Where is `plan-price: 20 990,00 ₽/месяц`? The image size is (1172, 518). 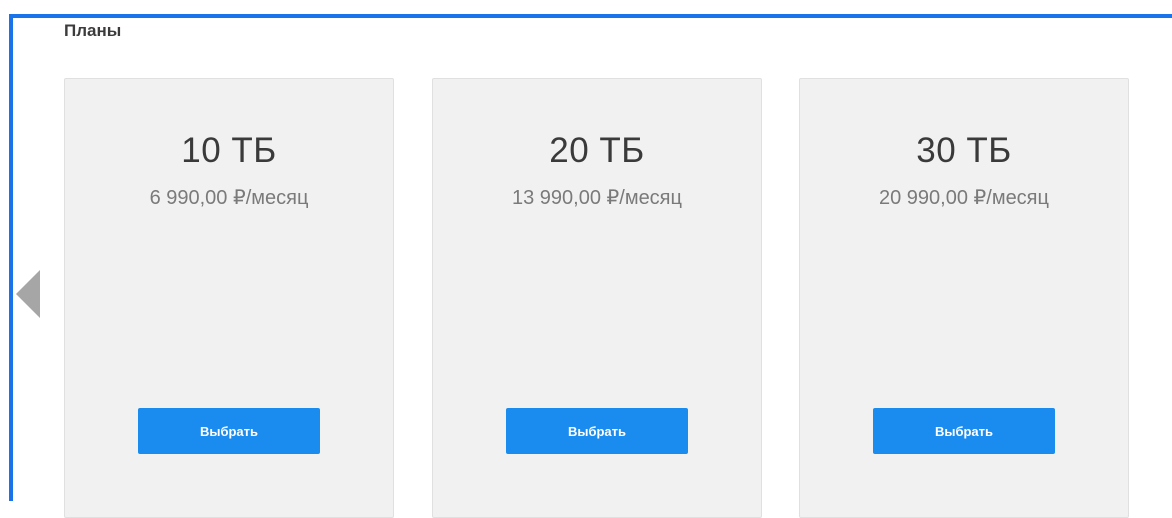
plan-price: 20 990,00 ₽/месяц is located at coordinates (964, 198).